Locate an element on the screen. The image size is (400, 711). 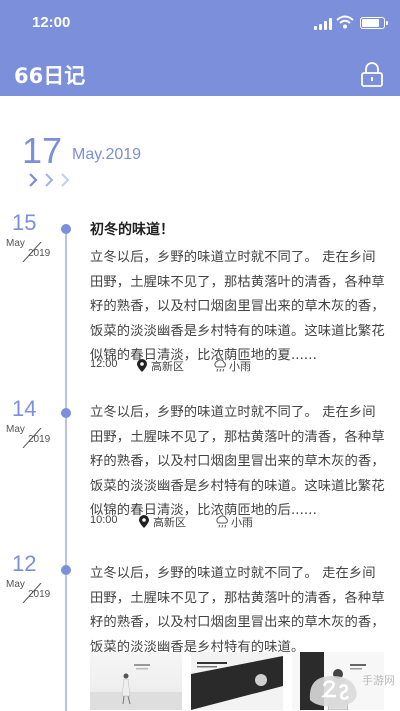
app-header: 12:00 66日记 is located at coordinates (200, 48).